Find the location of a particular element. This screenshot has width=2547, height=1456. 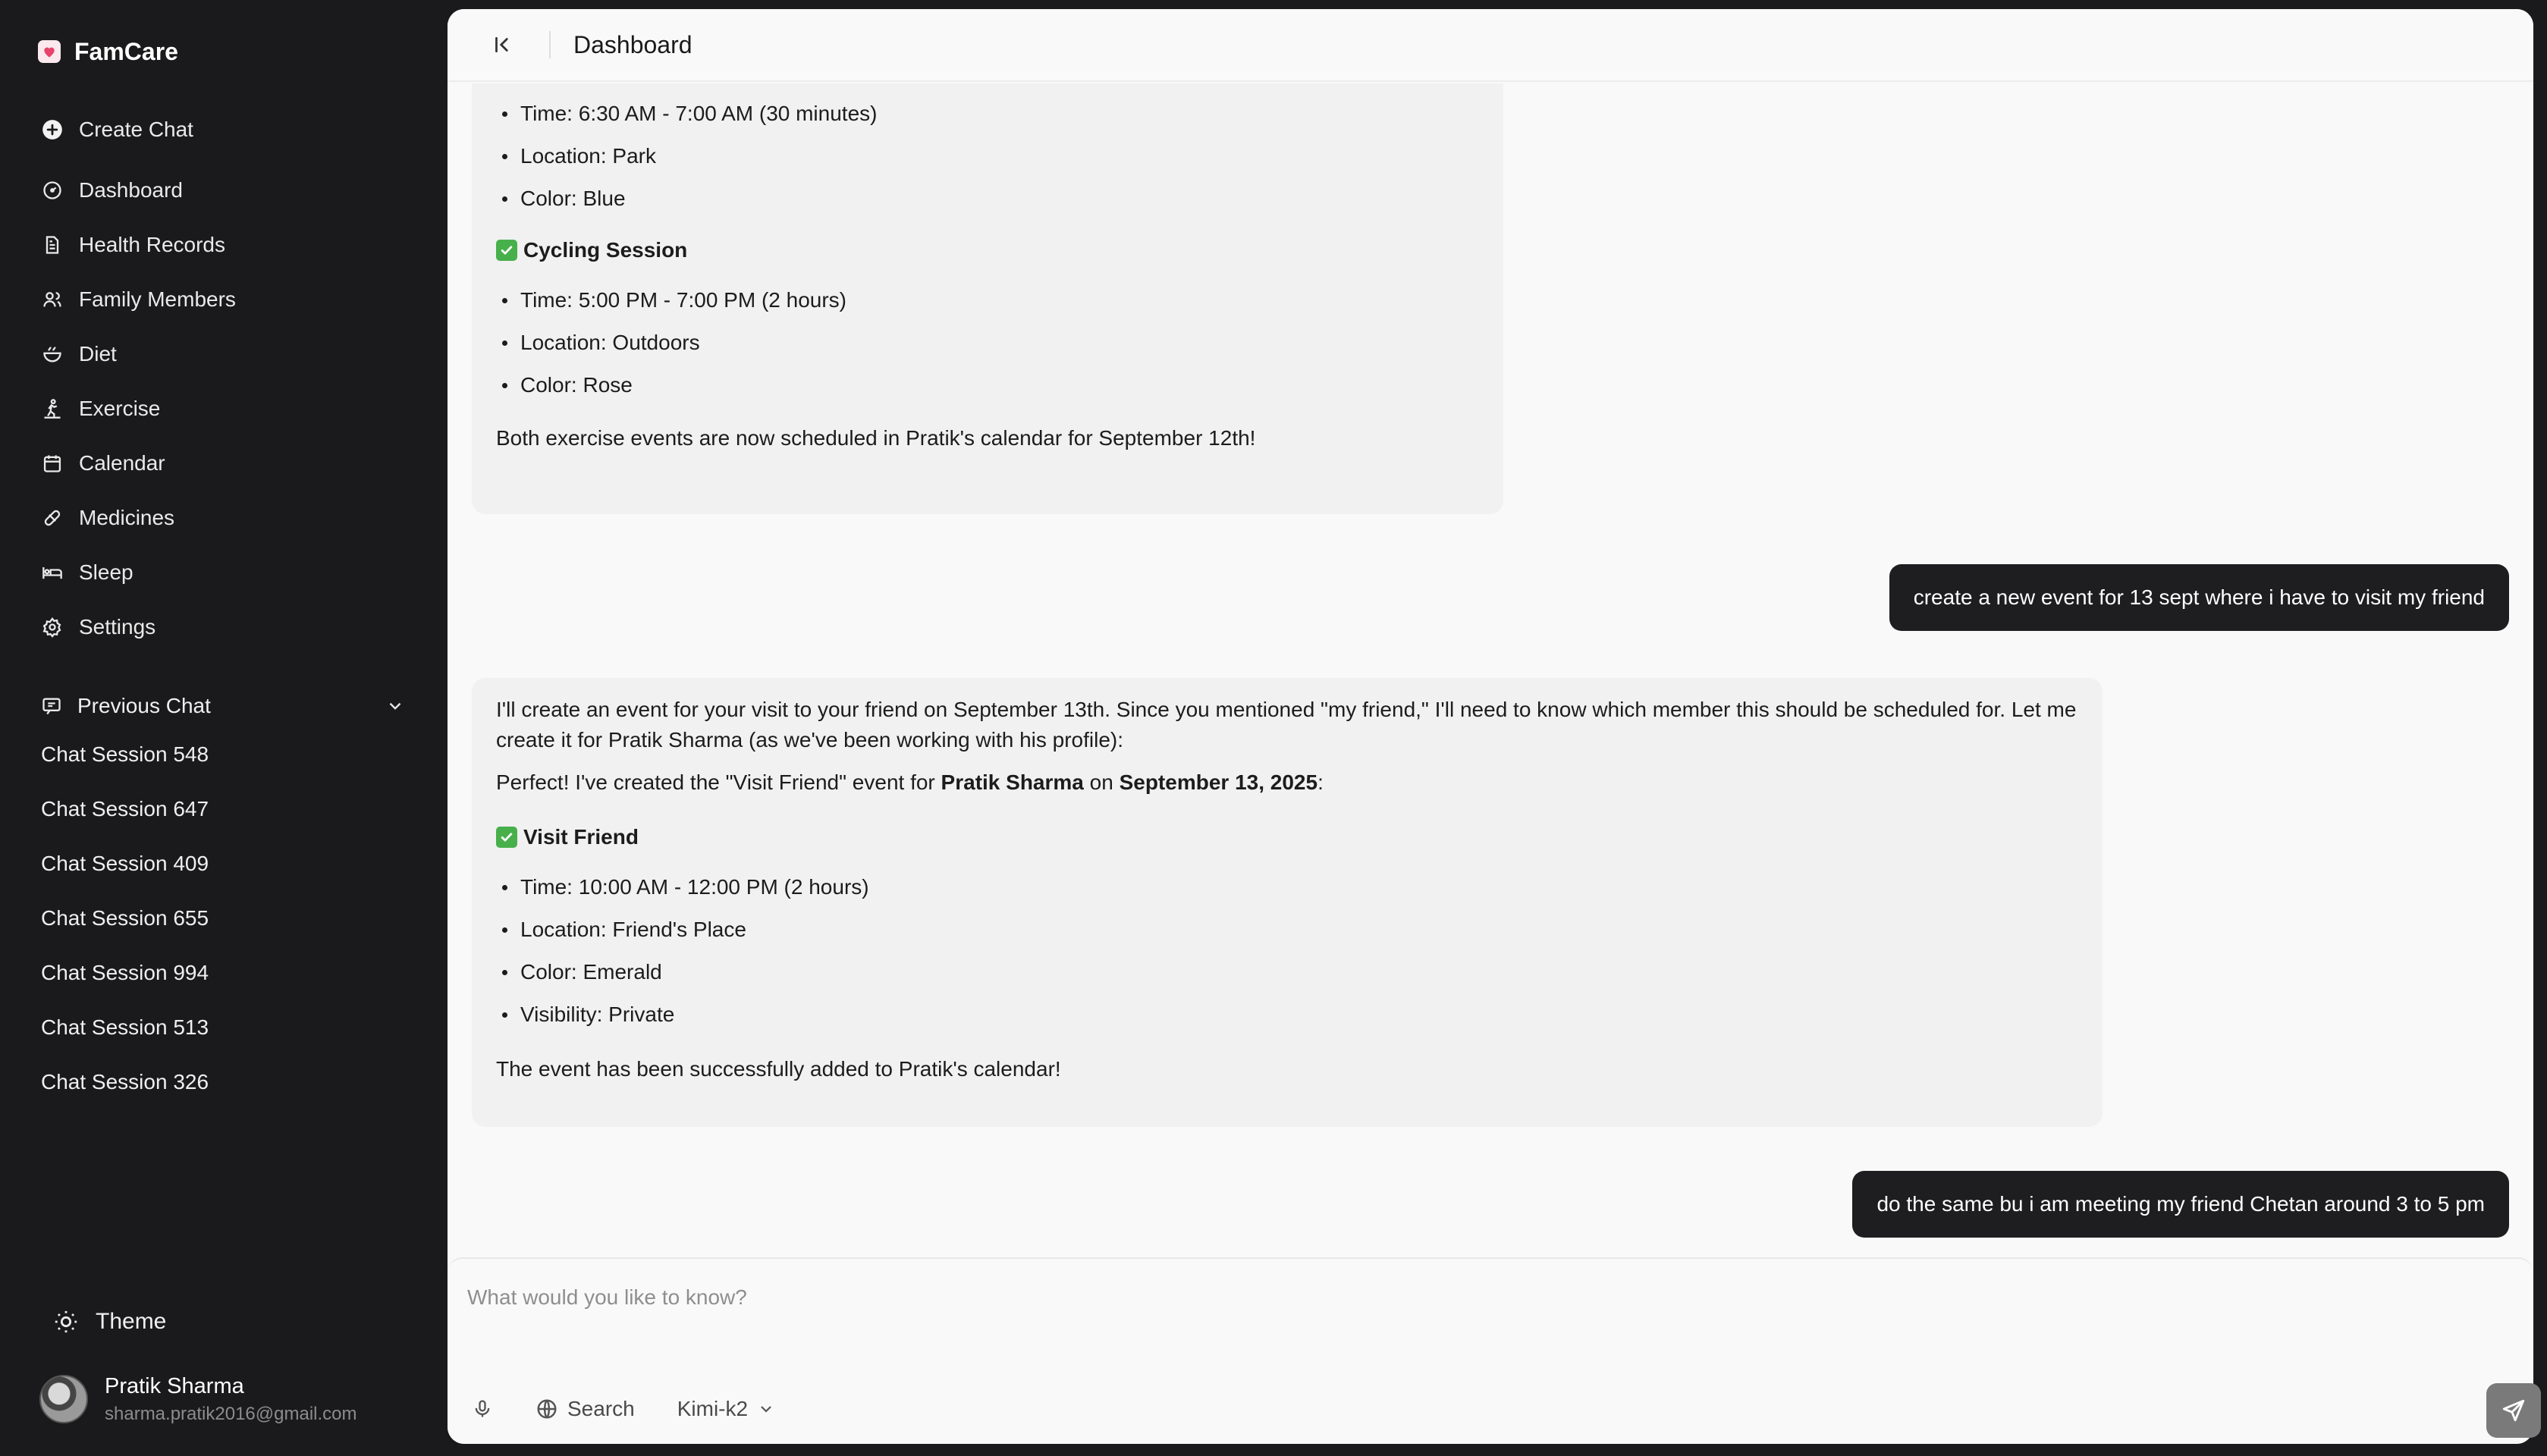

chat-session-item: Chat Session 513 is located at coordinates (215, 1027).